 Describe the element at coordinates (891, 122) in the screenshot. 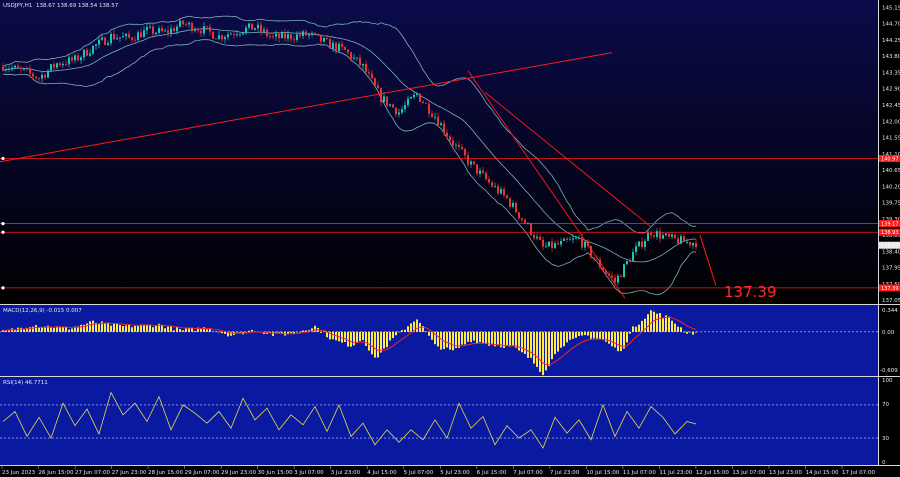

I see `price-tick-label: 142.00` at that location.